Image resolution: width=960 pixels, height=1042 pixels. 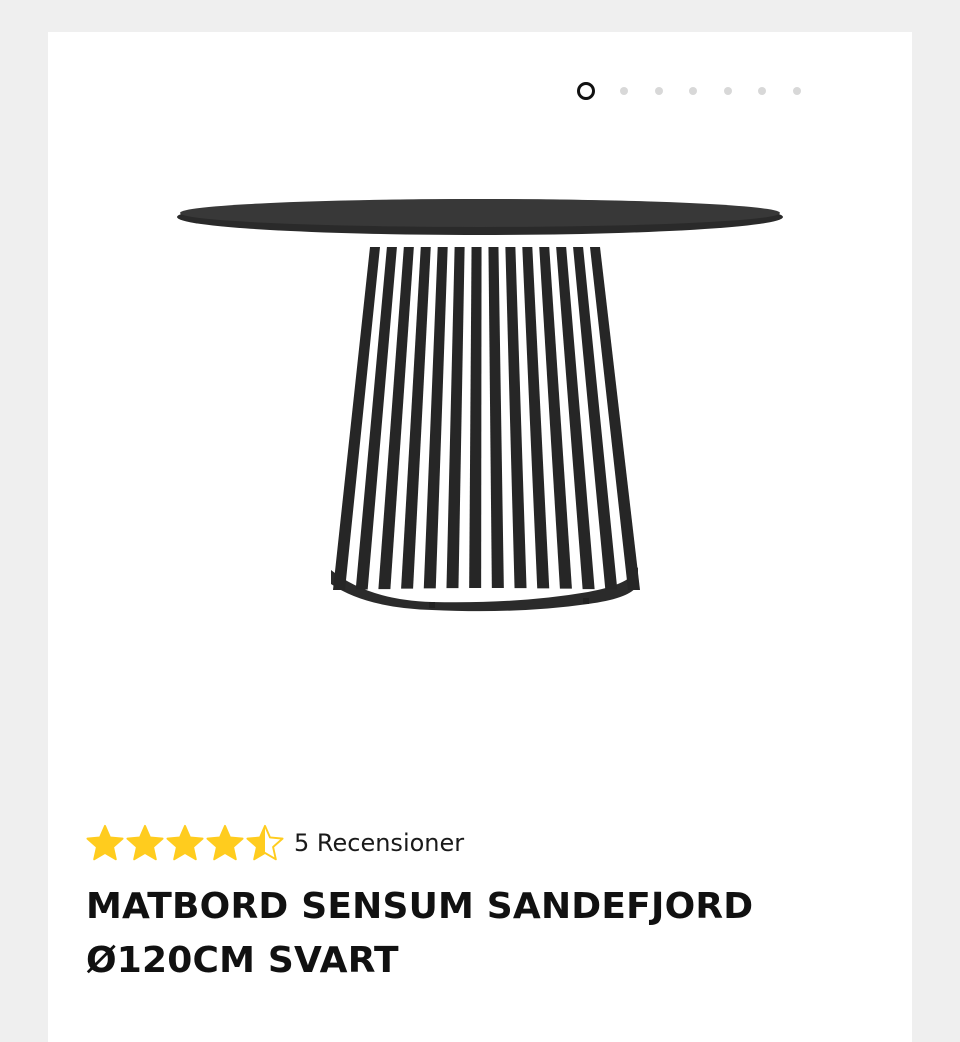 What do you see at coordinates (265, 842) in the screenshot?
I see `star-half-icon` at bounding box center [265, 842].